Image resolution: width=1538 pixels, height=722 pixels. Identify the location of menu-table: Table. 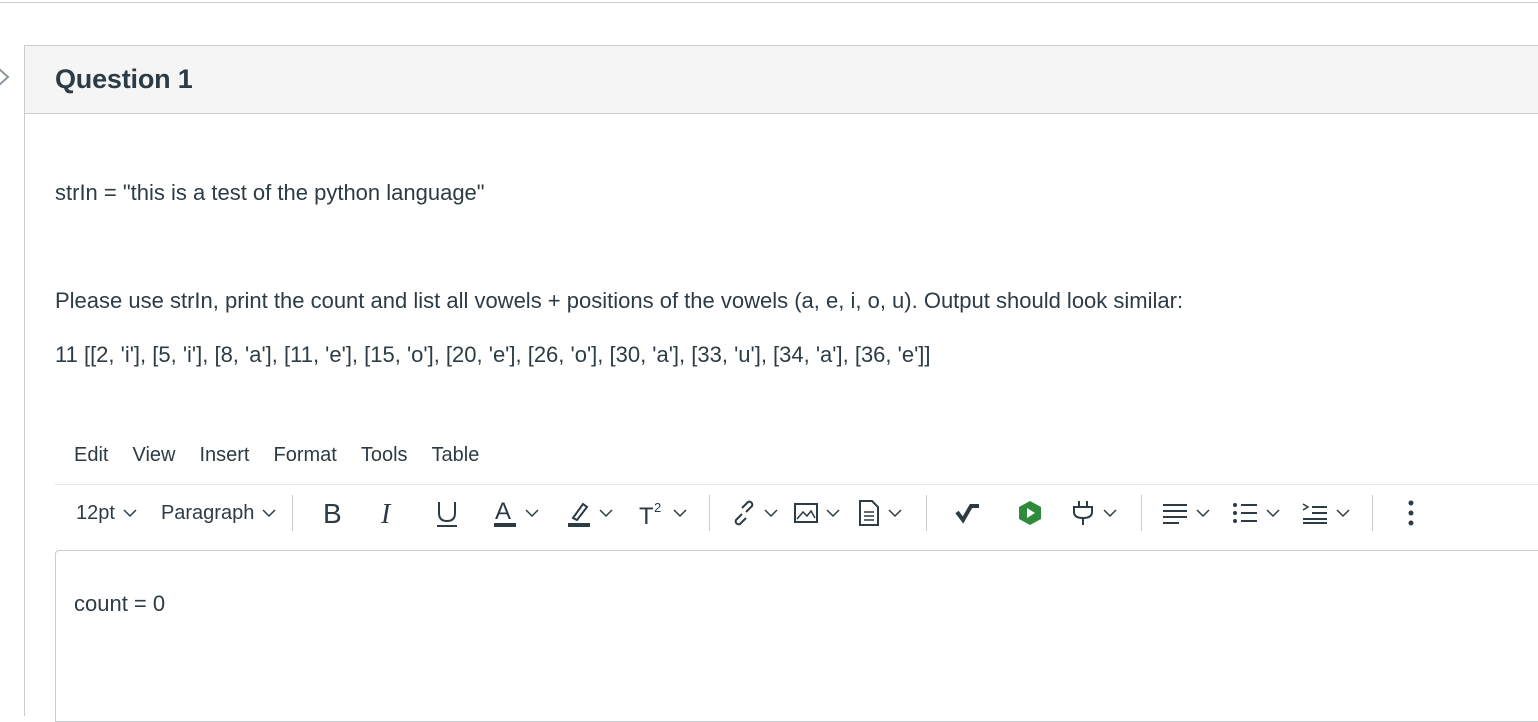
(462, 455).